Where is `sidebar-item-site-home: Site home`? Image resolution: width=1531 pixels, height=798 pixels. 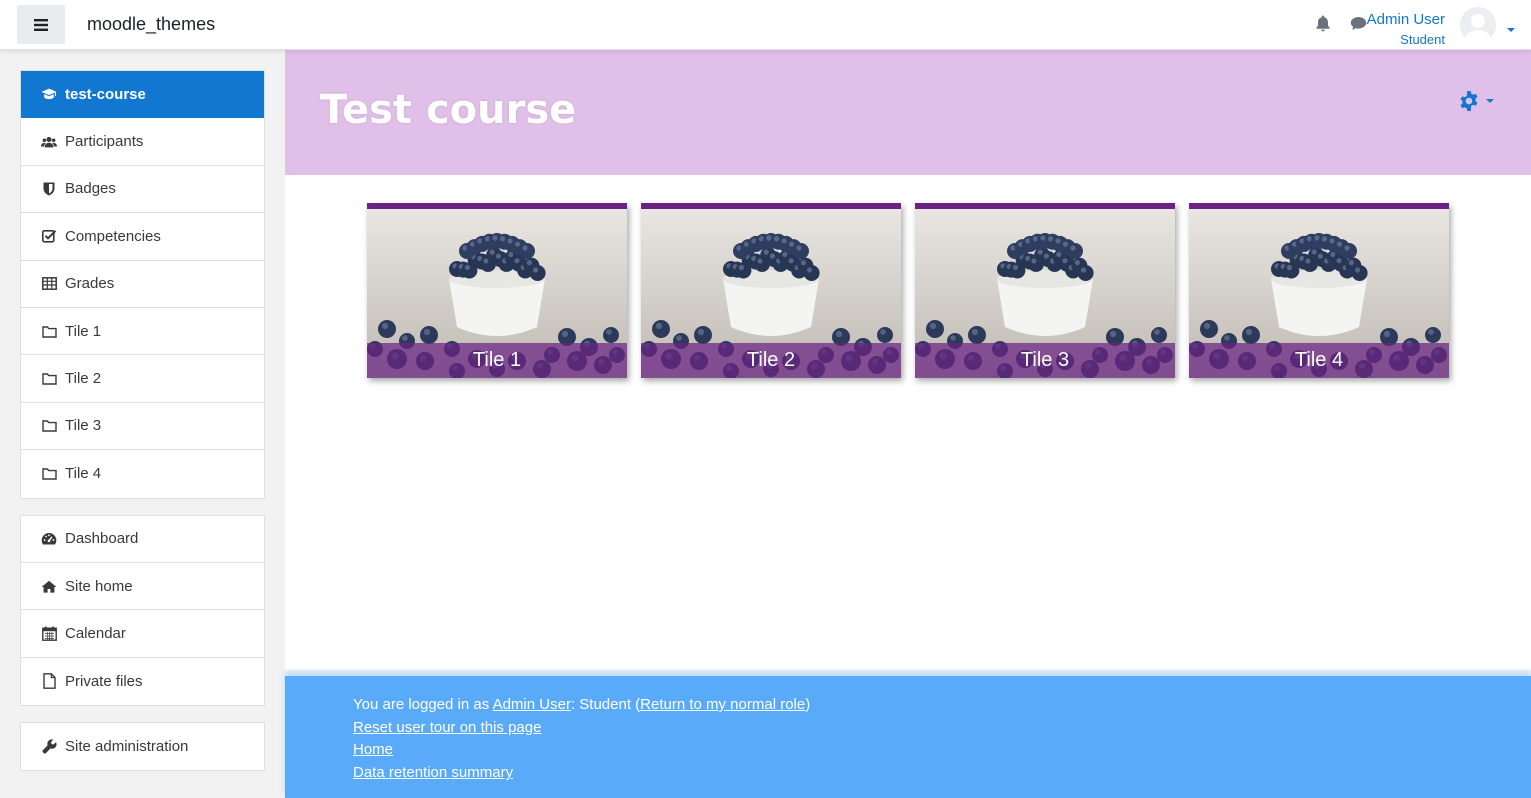
sidebar-item-site-home: Site home is located at coordinates (142, 587).